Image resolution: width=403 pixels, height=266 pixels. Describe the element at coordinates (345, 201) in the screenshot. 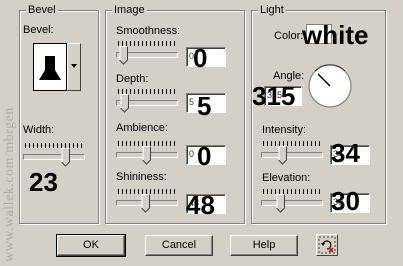

I see `elevation-value: 30` at that location.